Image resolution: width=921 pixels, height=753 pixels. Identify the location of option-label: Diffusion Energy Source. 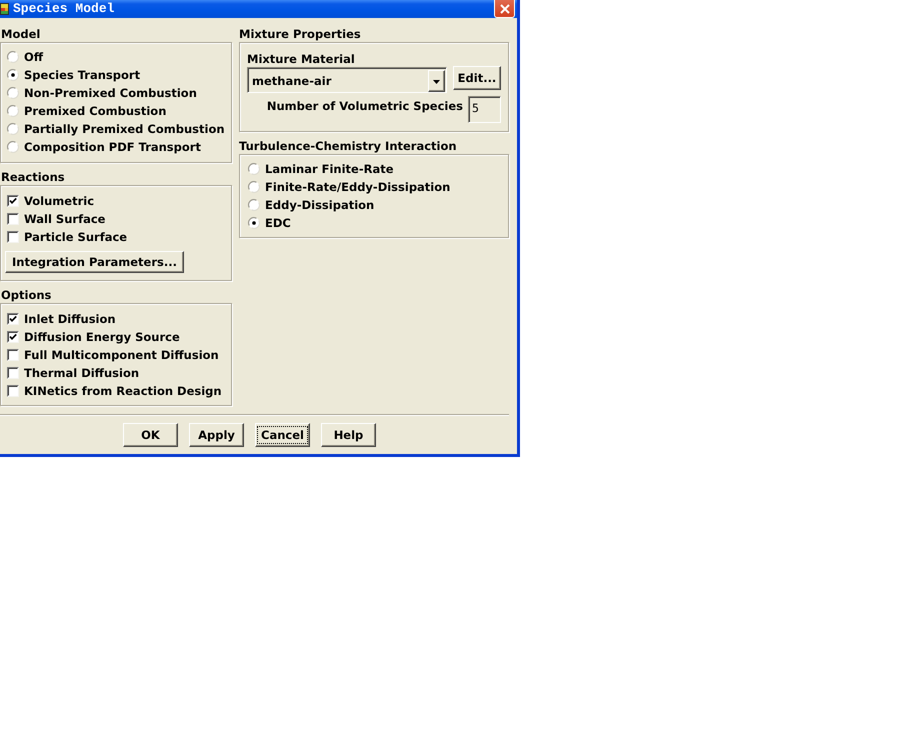
(102, 337).